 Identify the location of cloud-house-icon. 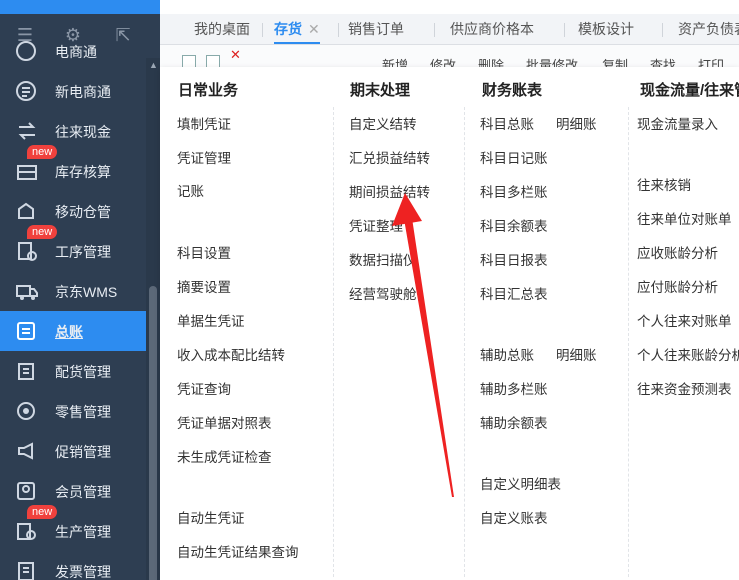
(27, 211).